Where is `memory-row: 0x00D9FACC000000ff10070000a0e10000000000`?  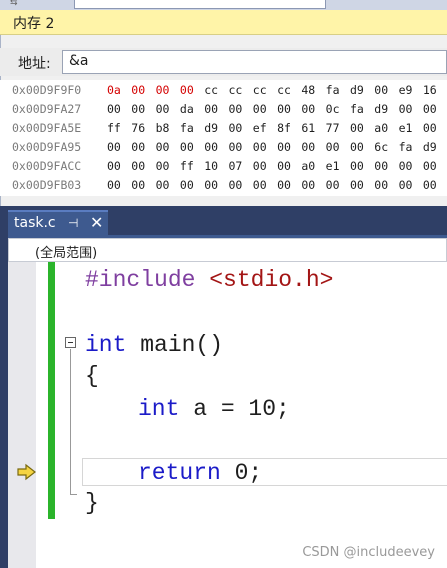
memory-row: 0x00D9FACC000000ff10070000a0e10000000000 is located at coordinates (223, 167).